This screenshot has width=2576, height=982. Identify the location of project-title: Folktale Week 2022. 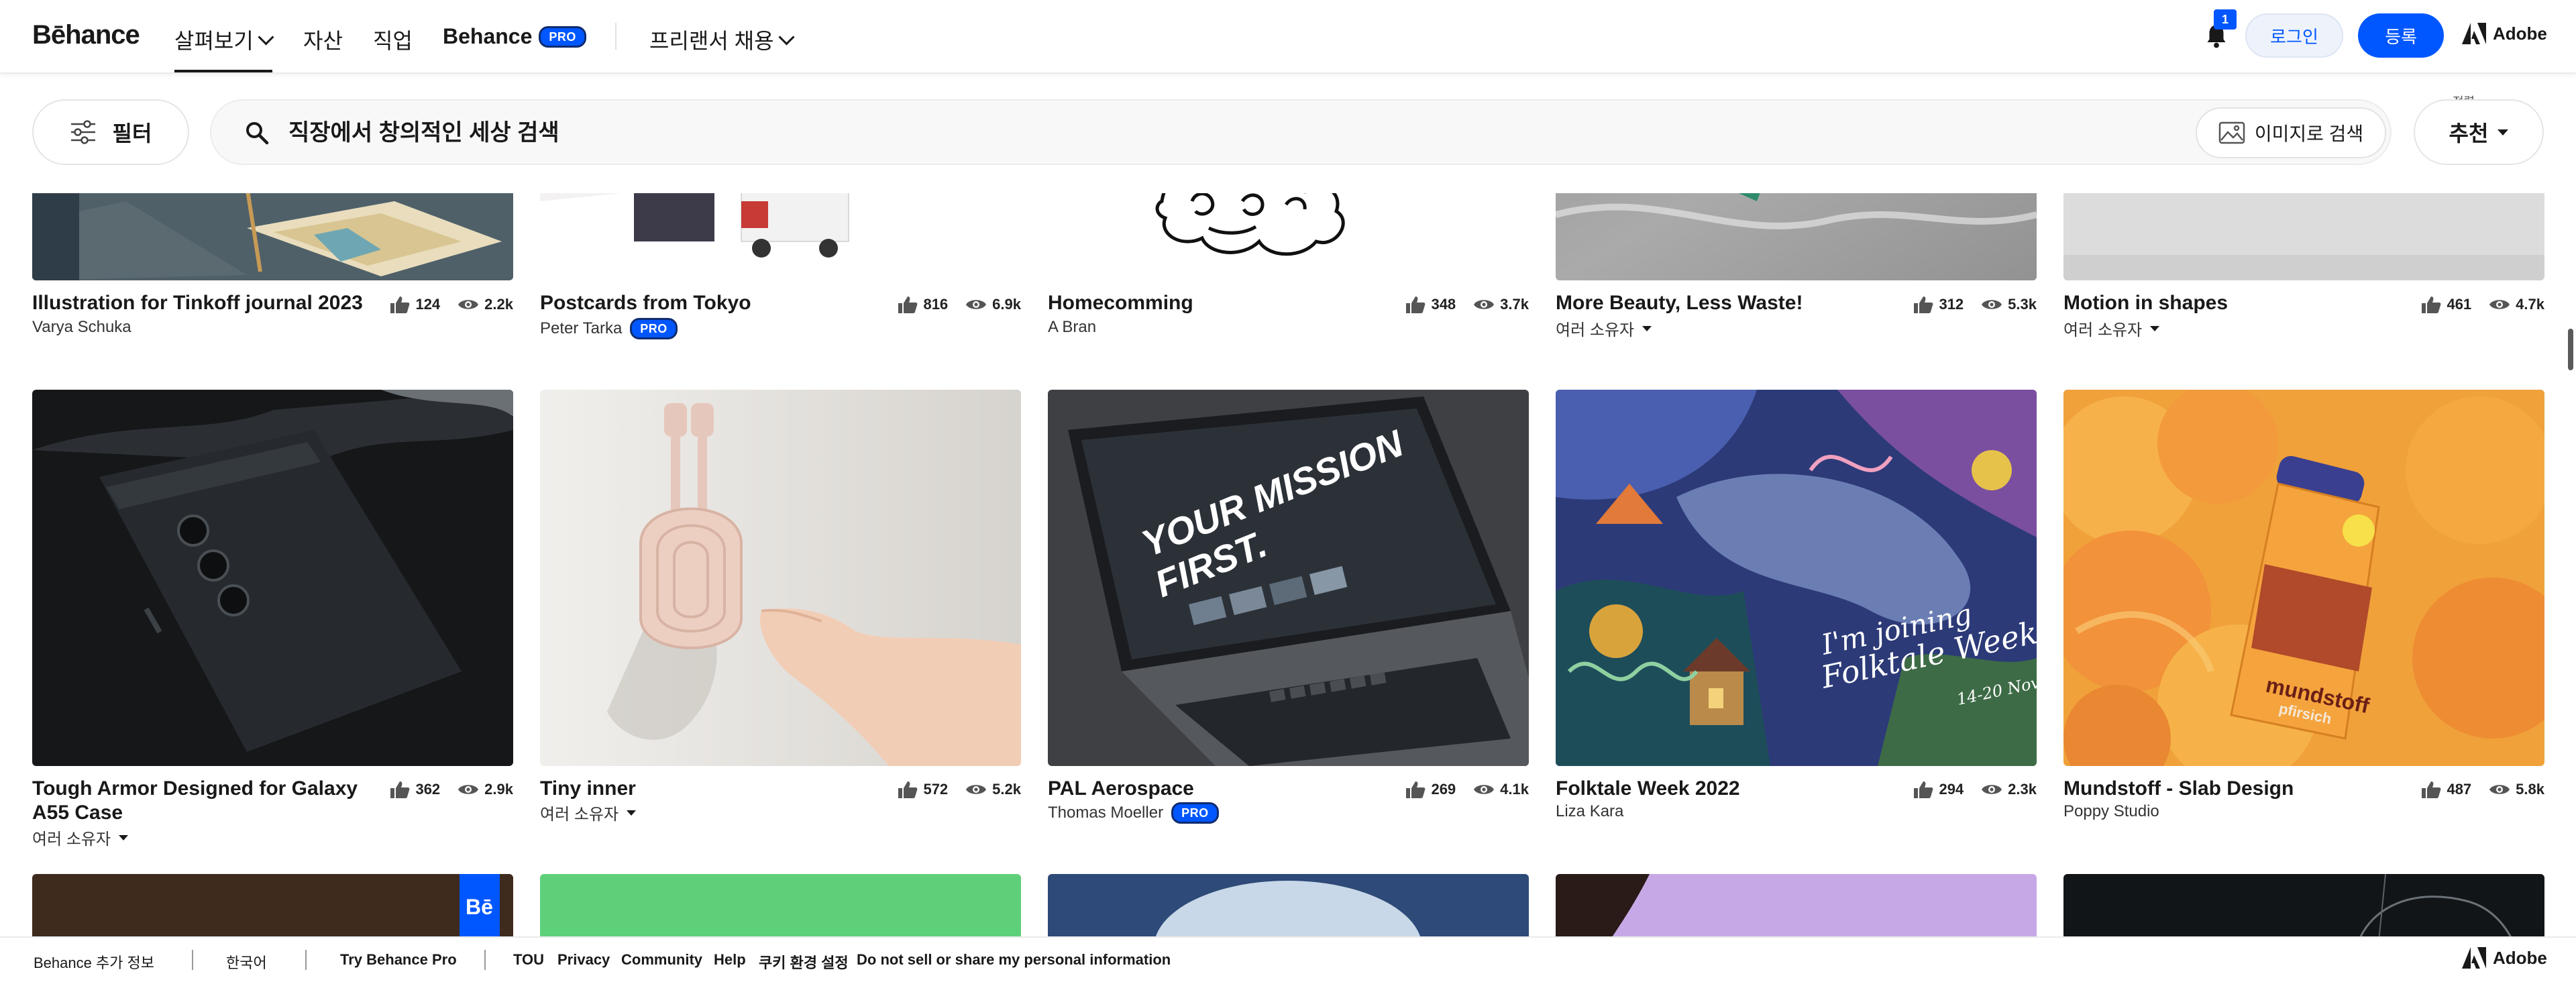
(1648, 789).